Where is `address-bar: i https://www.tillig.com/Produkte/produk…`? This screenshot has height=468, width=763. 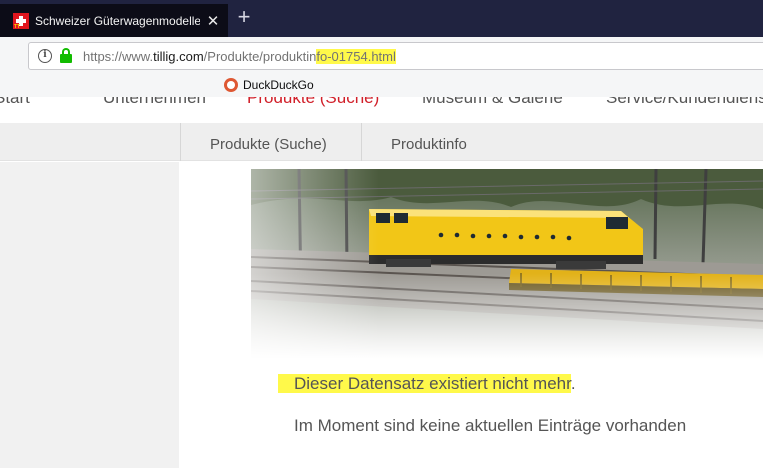
address-bar: i https://www.tillig.com/Produkte/produk… is located at coordinates (395, 56).